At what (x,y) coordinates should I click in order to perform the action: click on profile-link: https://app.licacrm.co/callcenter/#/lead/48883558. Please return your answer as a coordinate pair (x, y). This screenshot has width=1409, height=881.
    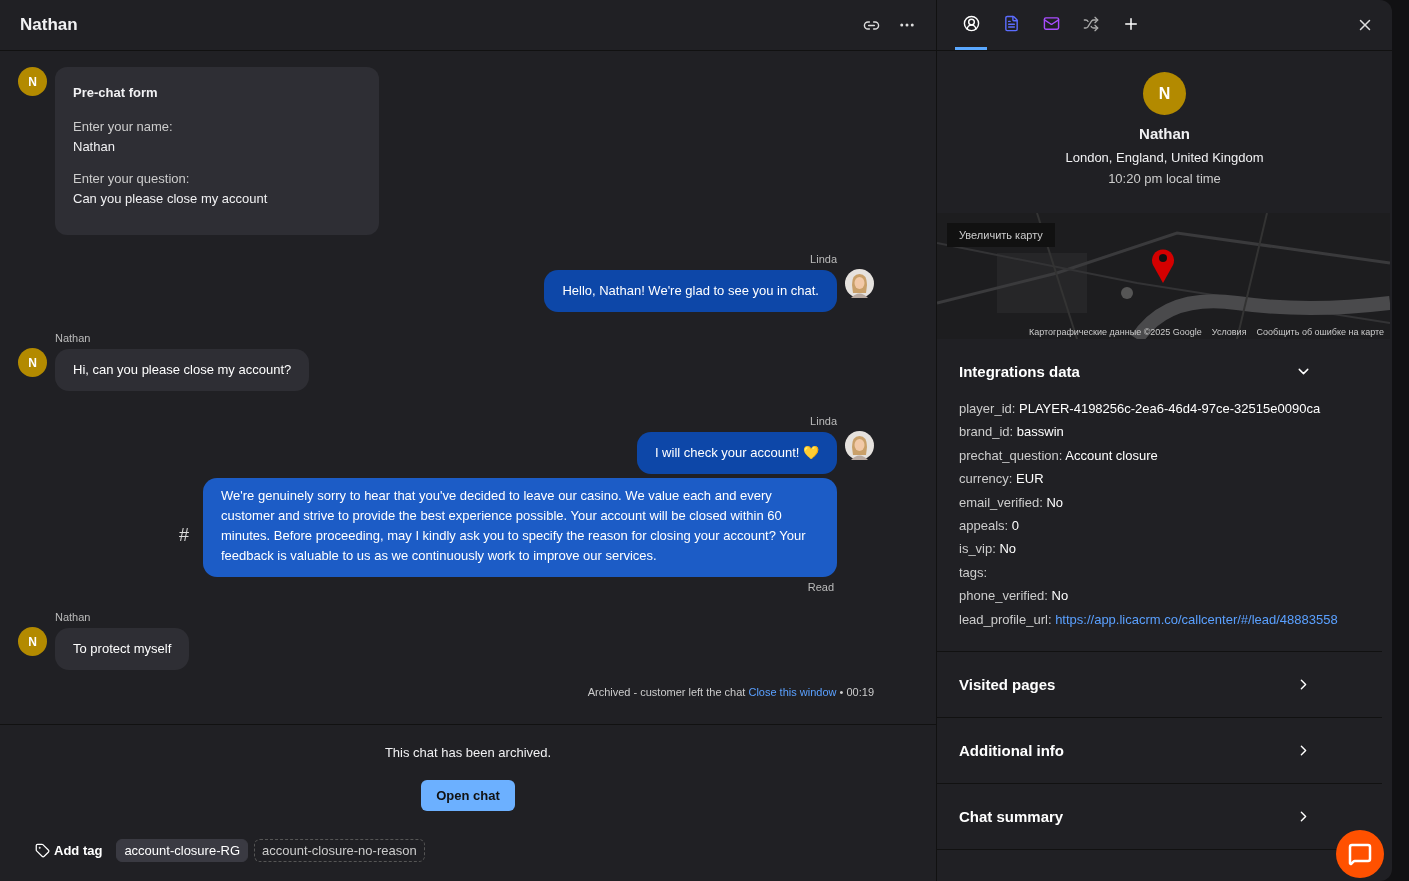
    Looking at the image, I should click on (1196, 619).